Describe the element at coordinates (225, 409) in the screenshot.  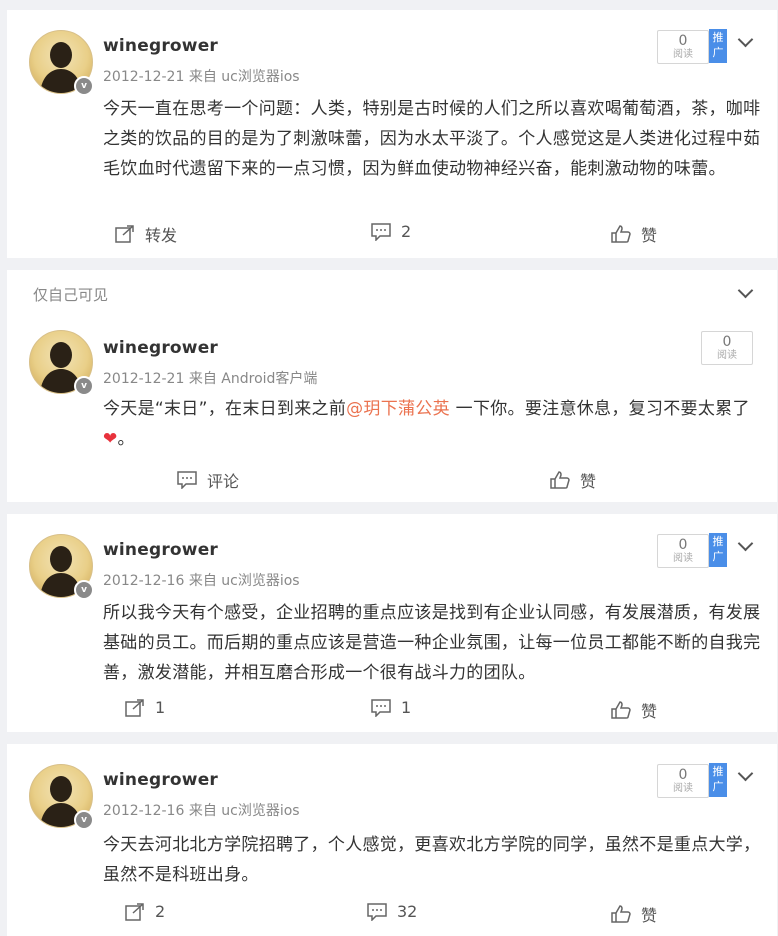
I see `post-text-start: 今天是“末日”，在末日到来之前` at that location.